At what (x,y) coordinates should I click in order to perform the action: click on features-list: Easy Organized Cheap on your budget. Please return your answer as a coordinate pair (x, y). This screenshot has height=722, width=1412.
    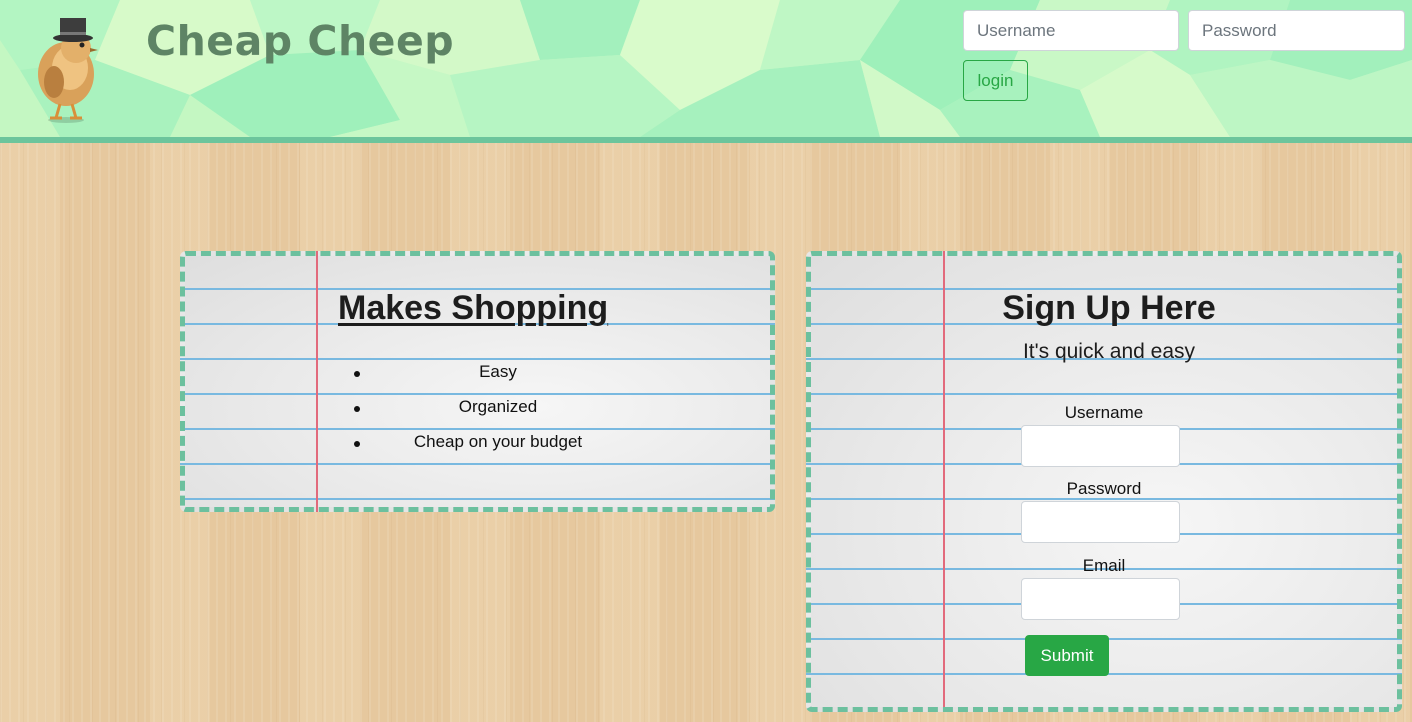
    Looking at the image, I should click on (498, 408).